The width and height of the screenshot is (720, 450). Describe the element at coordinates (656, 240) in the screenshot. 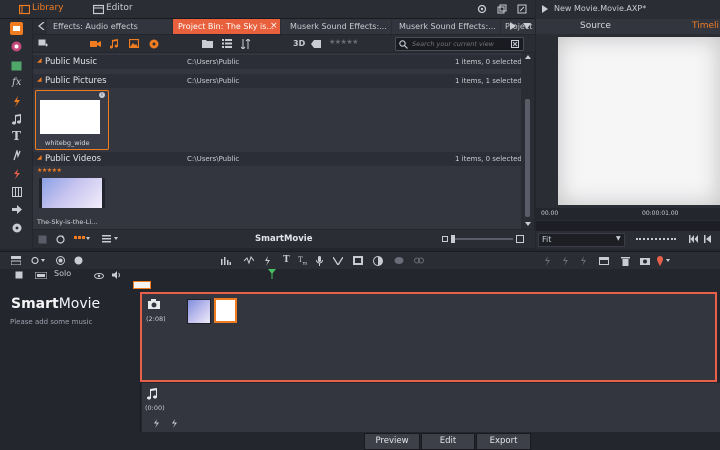

I see `jog-wheel` at that location.